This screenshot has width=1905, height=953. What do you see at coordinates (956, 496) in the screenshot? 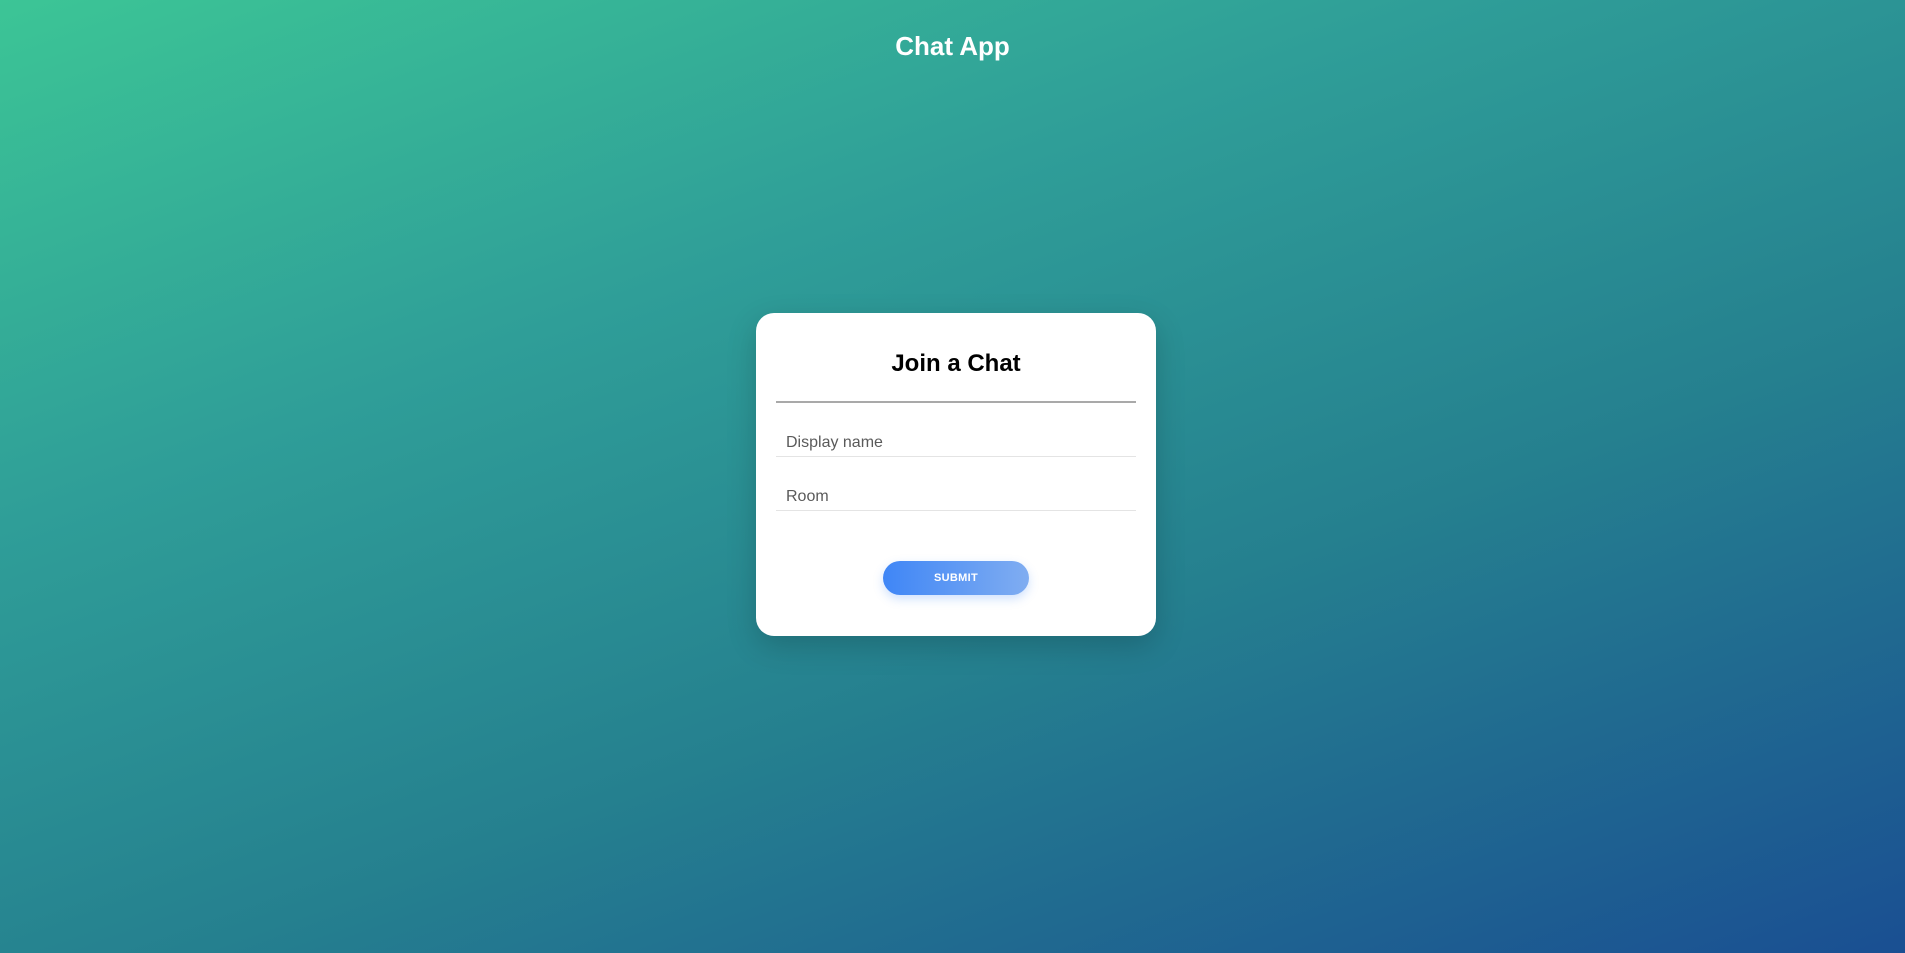
I see `room-input` at bounding box center [956, 496].